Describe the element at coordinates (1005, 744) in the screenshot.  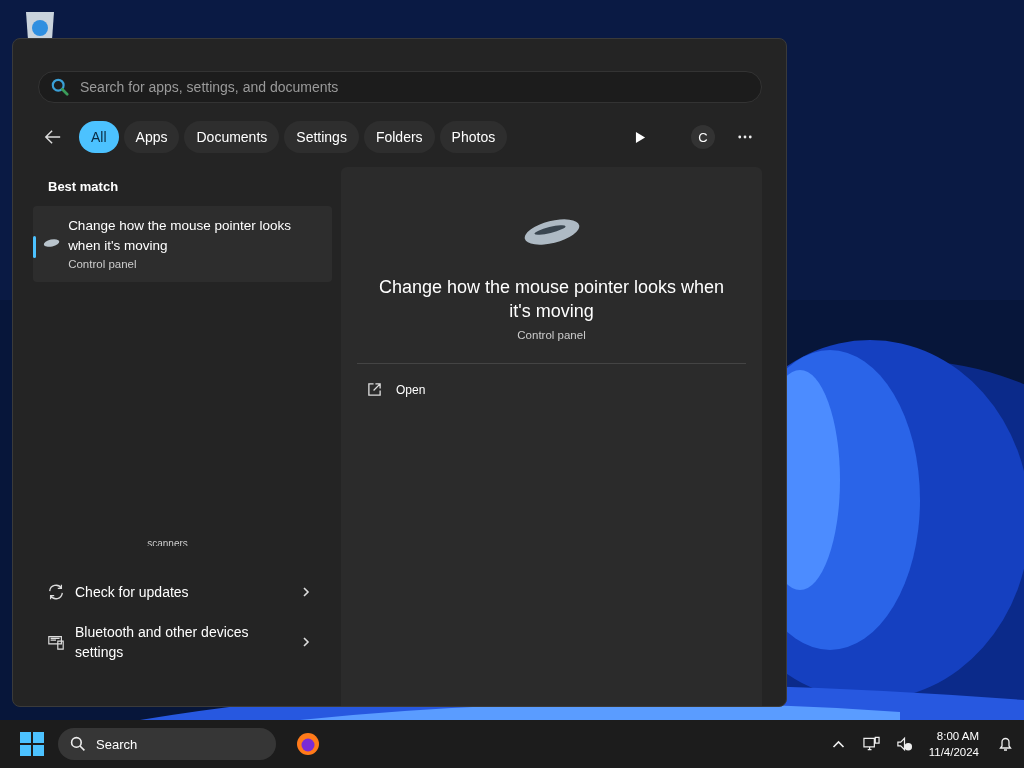
I see `bell-icon` at that location.